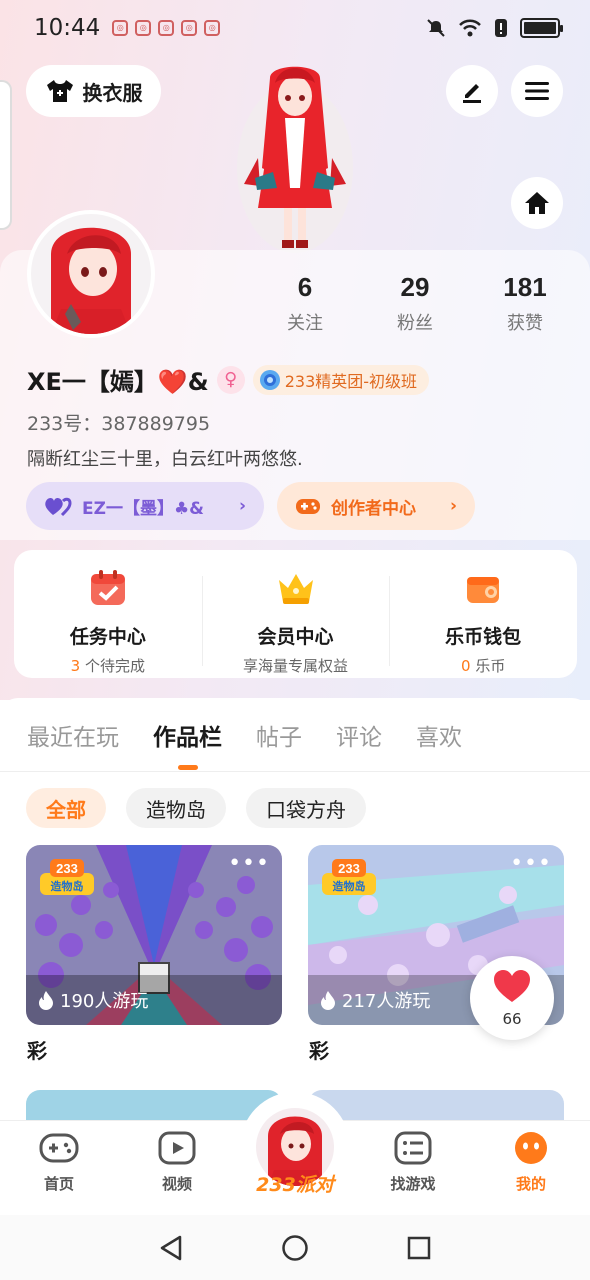 This screenshot has height=1280, width=590. What do you see at coordinates (107, 587) in the screenshot?
I see `calendar-check-icon` at bounding box center [107, 587].